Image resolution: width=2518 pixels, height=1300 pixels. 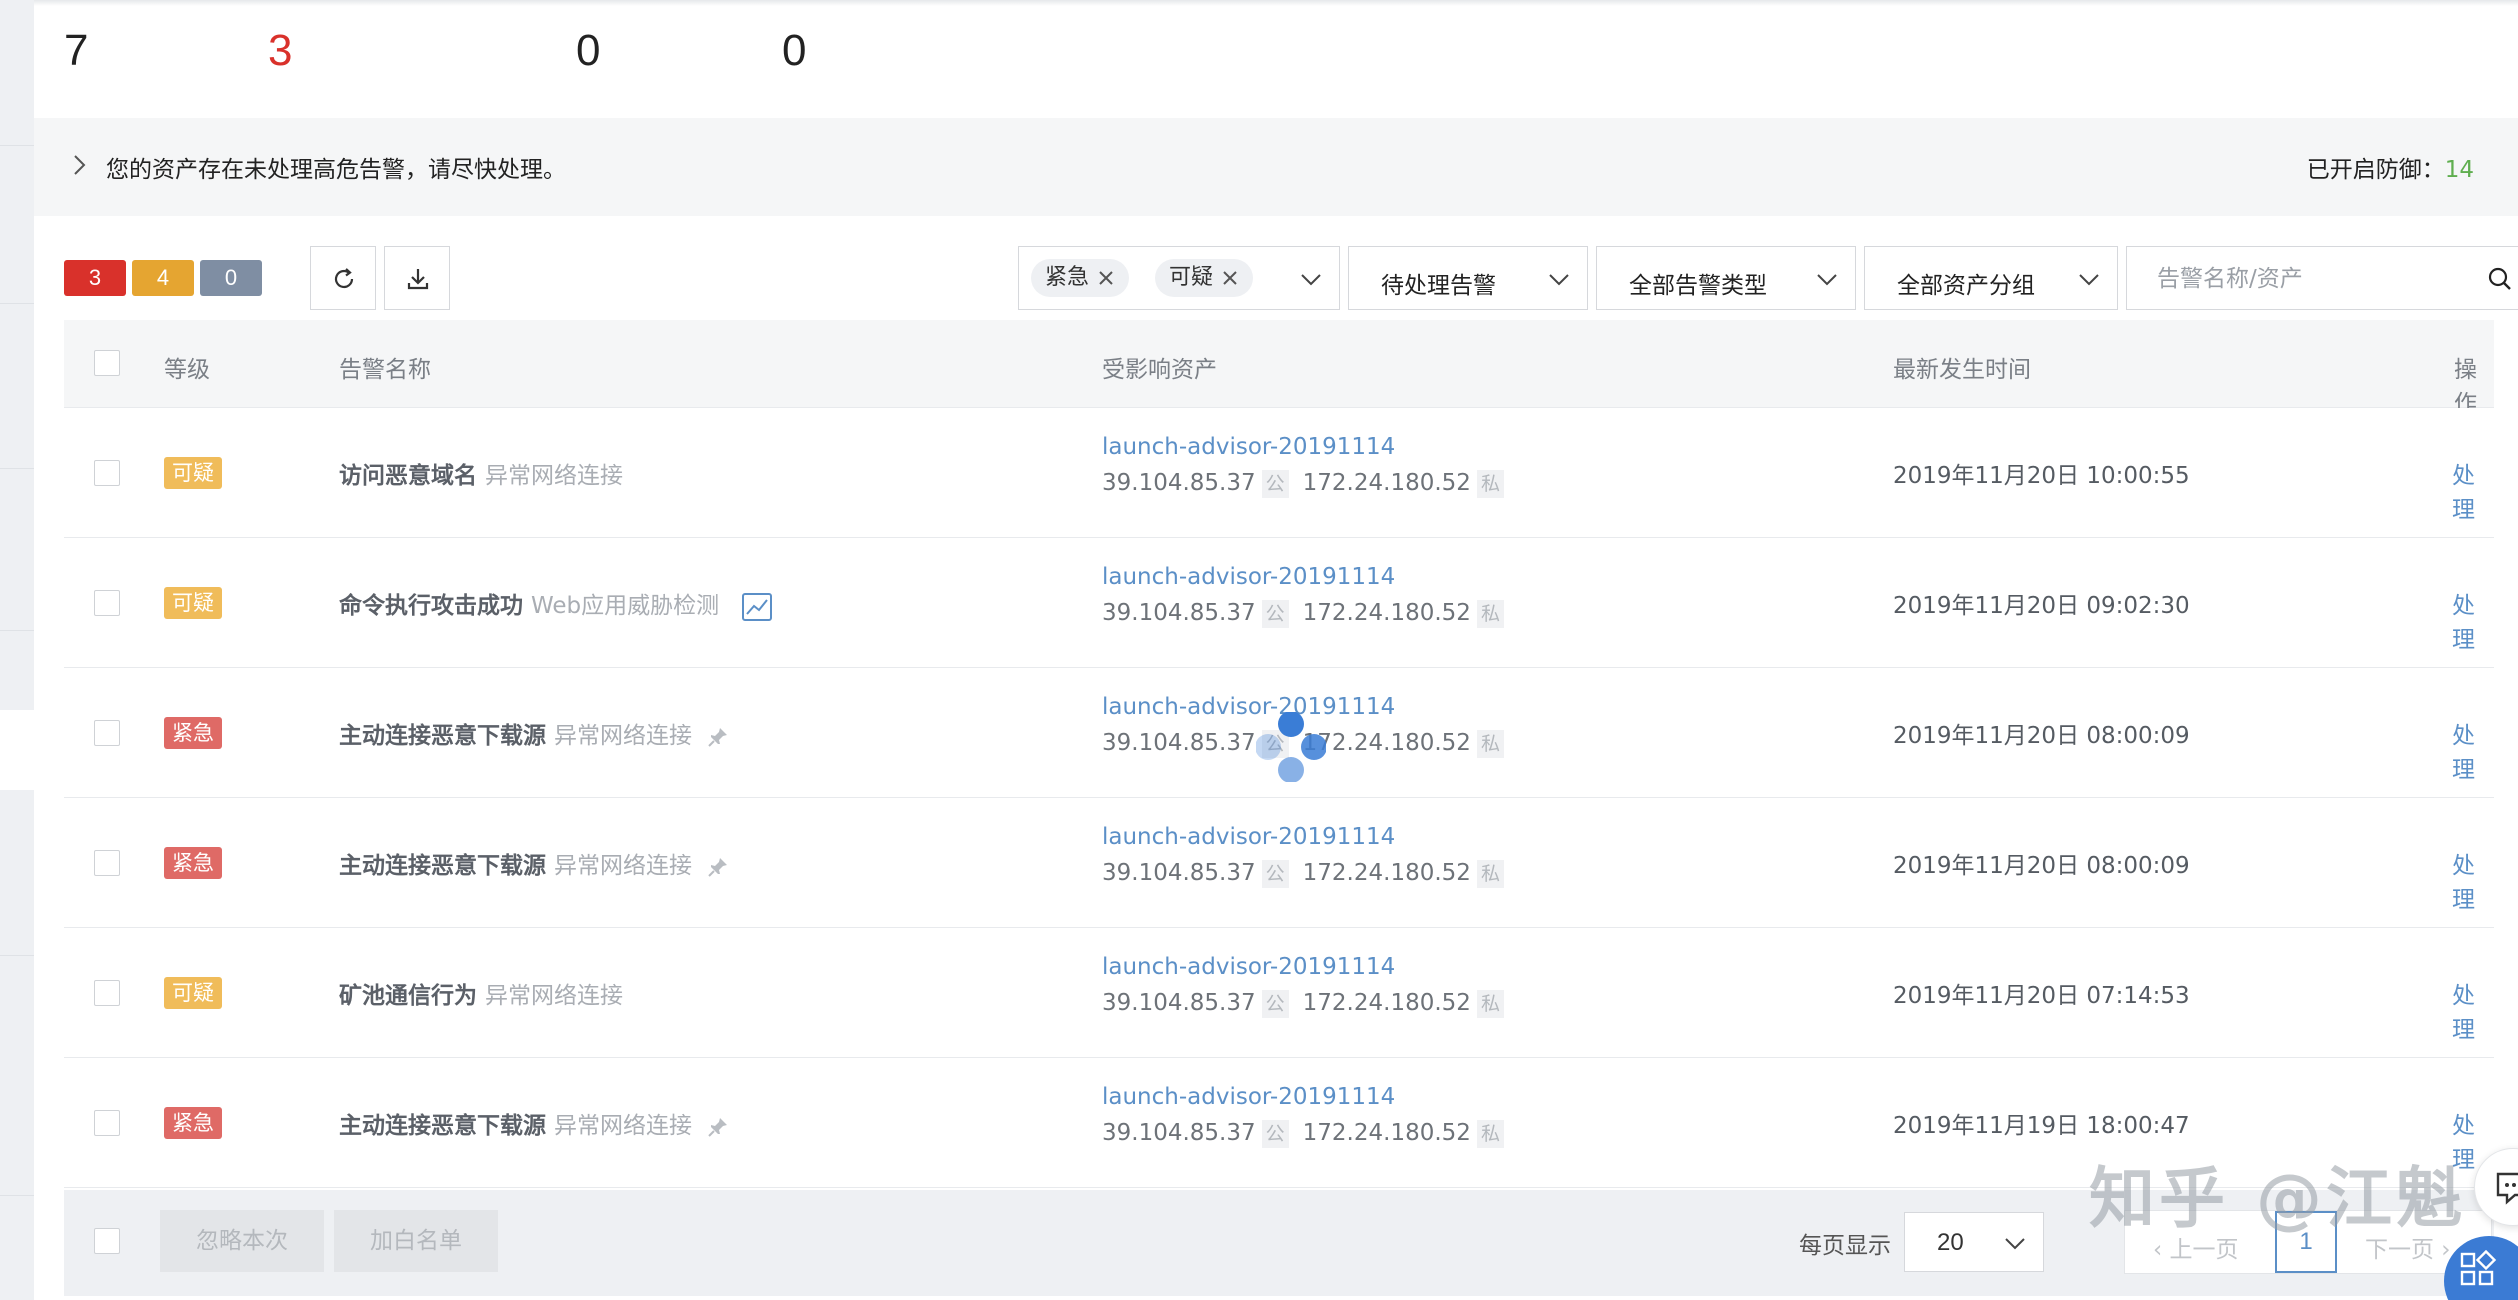 What do you see at coordinates (17, 650) in the screenshot?
I see `left-rail` at bounding box center [17, 650].